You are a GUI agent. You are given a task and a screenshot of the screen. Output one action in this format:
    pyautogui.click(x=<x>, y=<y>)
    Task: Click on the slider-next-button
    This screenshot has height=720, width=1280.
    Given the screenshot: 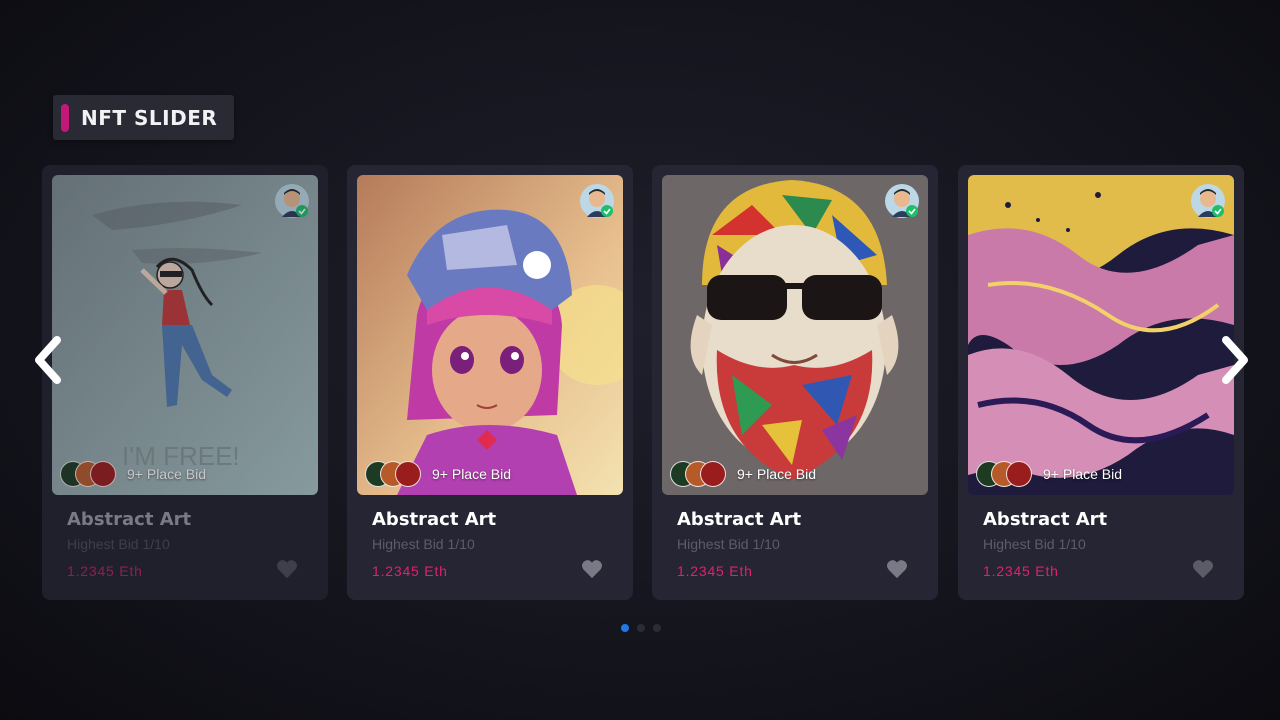 What is the action you would take?
    pyautogui.click(x=1236, y=360)
    